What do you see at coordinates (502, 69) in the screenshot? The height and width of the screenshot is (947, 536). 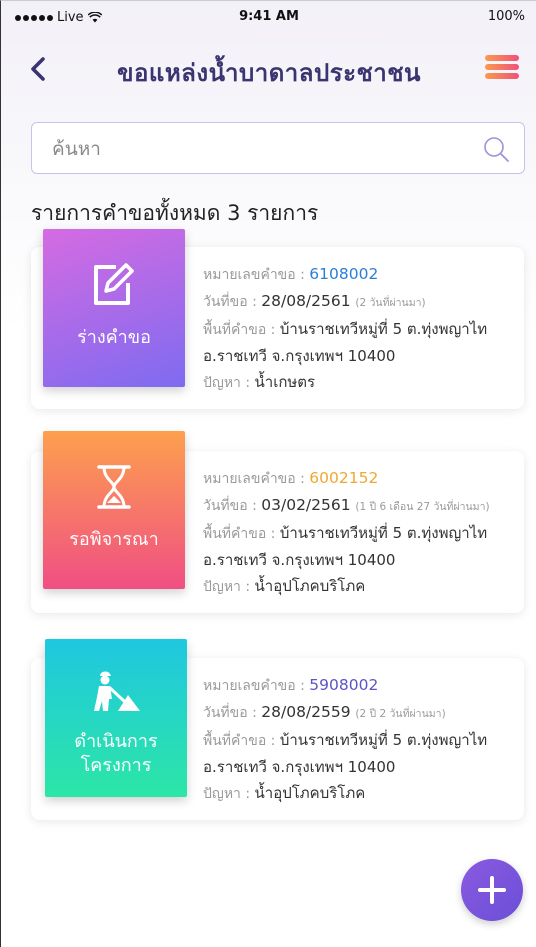 I see `hamburger-menu-icon` at bounding box center [502, 69].